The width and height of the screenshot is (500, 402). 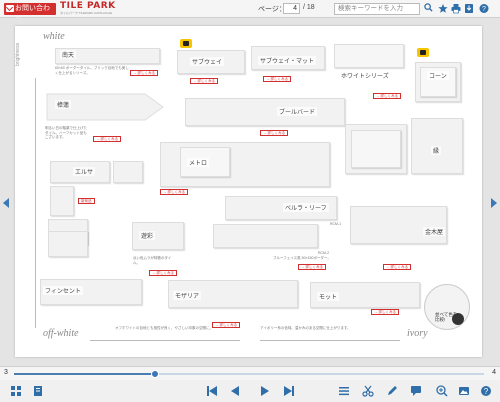 What do you see at coordinates (328, 296) in the screenshot?
I see `tile-name-mot: モット` at bounding box center [328, 296].